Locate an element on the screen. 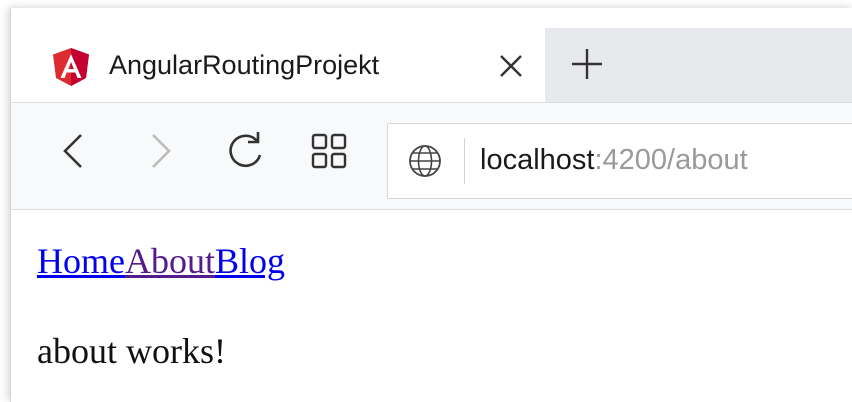 This screenshot has height=402, width=852. nav-links: HomeAboutBlog is located at coordinates (161, 261).